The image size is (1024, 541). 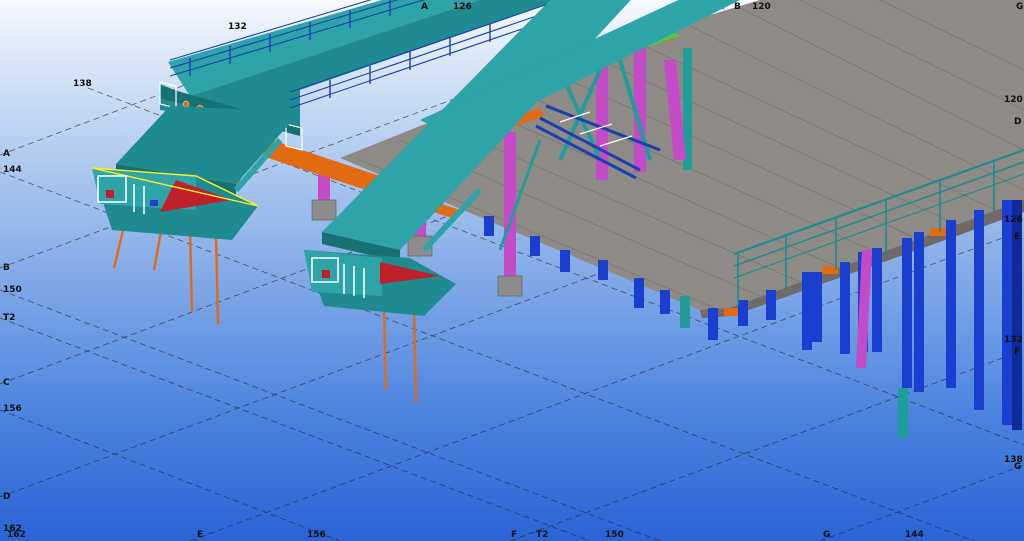 I want to click on grid-label-top-b: B, so click(x=737, y=7).